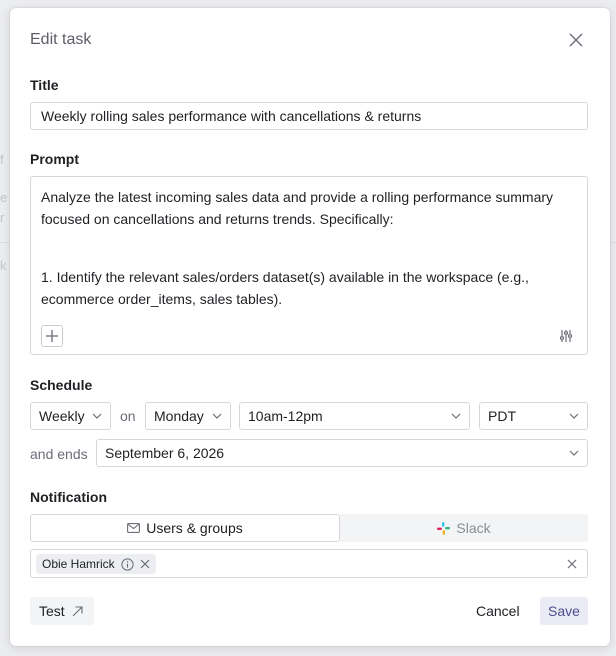  What do you see at coordinates (2, 159) in the screenshot?
I see `background-fragment: f` at bounding box center [2, 159].